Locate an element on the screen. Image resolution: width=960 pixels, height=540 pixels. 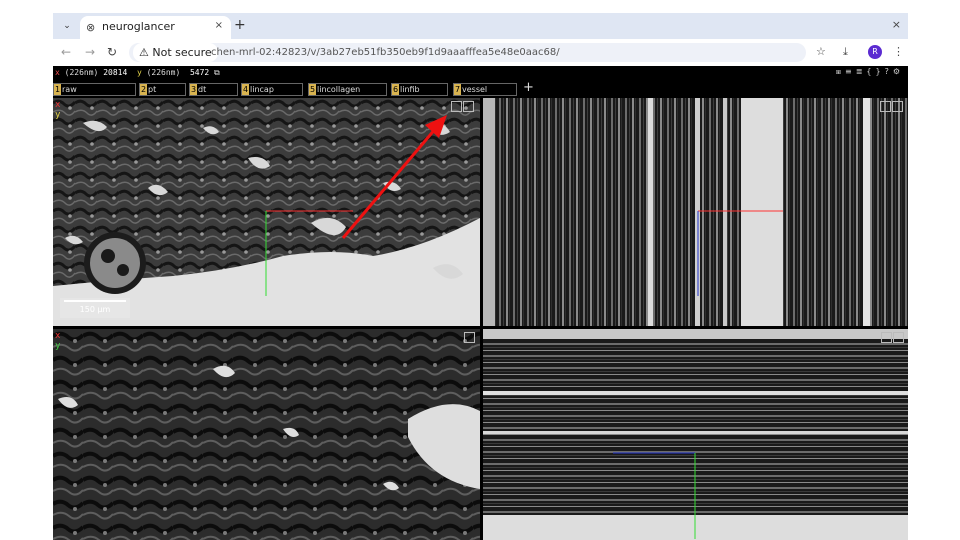
layer-number: 2 is located at coordinates (143, 89).